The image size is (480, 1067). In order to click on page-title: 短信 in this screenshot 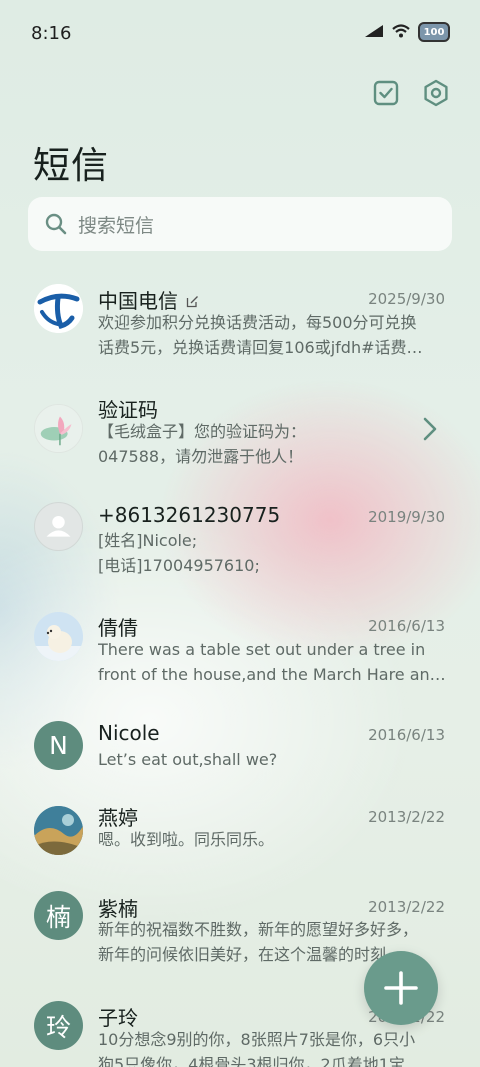, I will do `click(71, 165)`.